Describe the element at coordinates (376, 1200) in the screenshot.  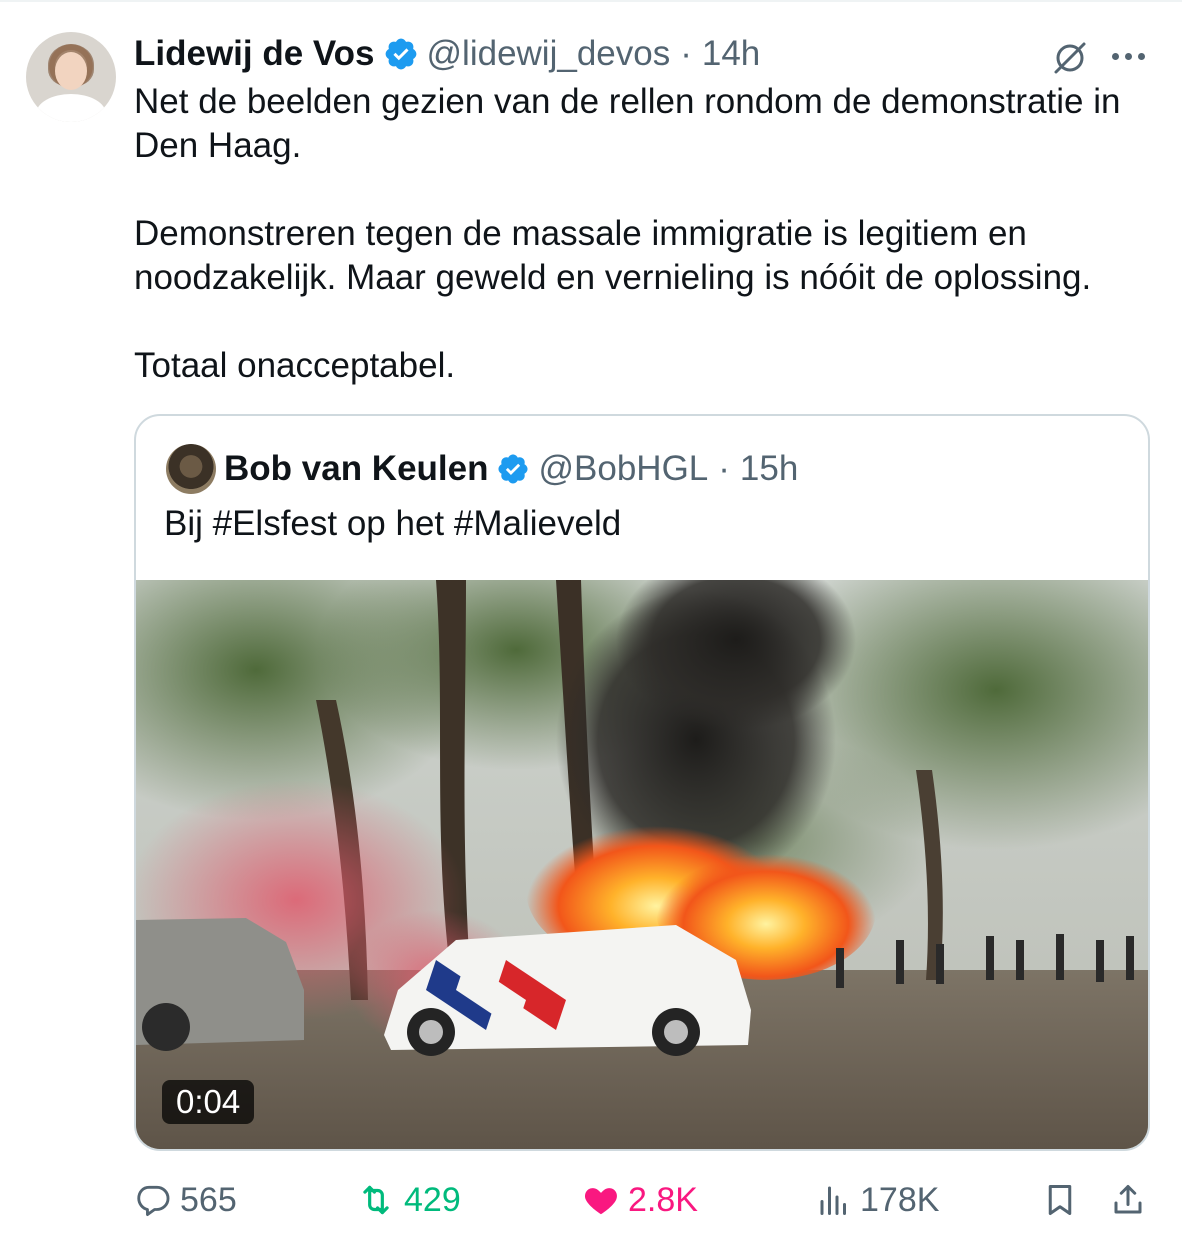
I see `repost-icon` at that location.